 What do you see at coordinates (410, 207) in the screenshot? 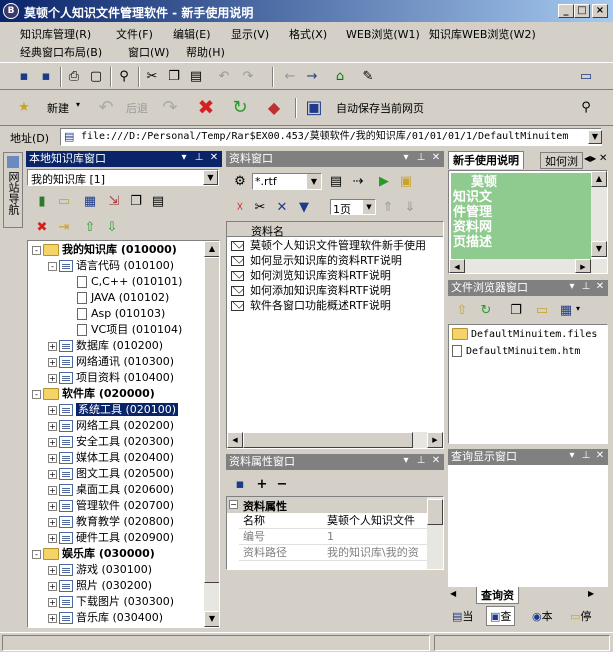
I see `page-down-icon: ⇓` at bounding box center [410, 207].